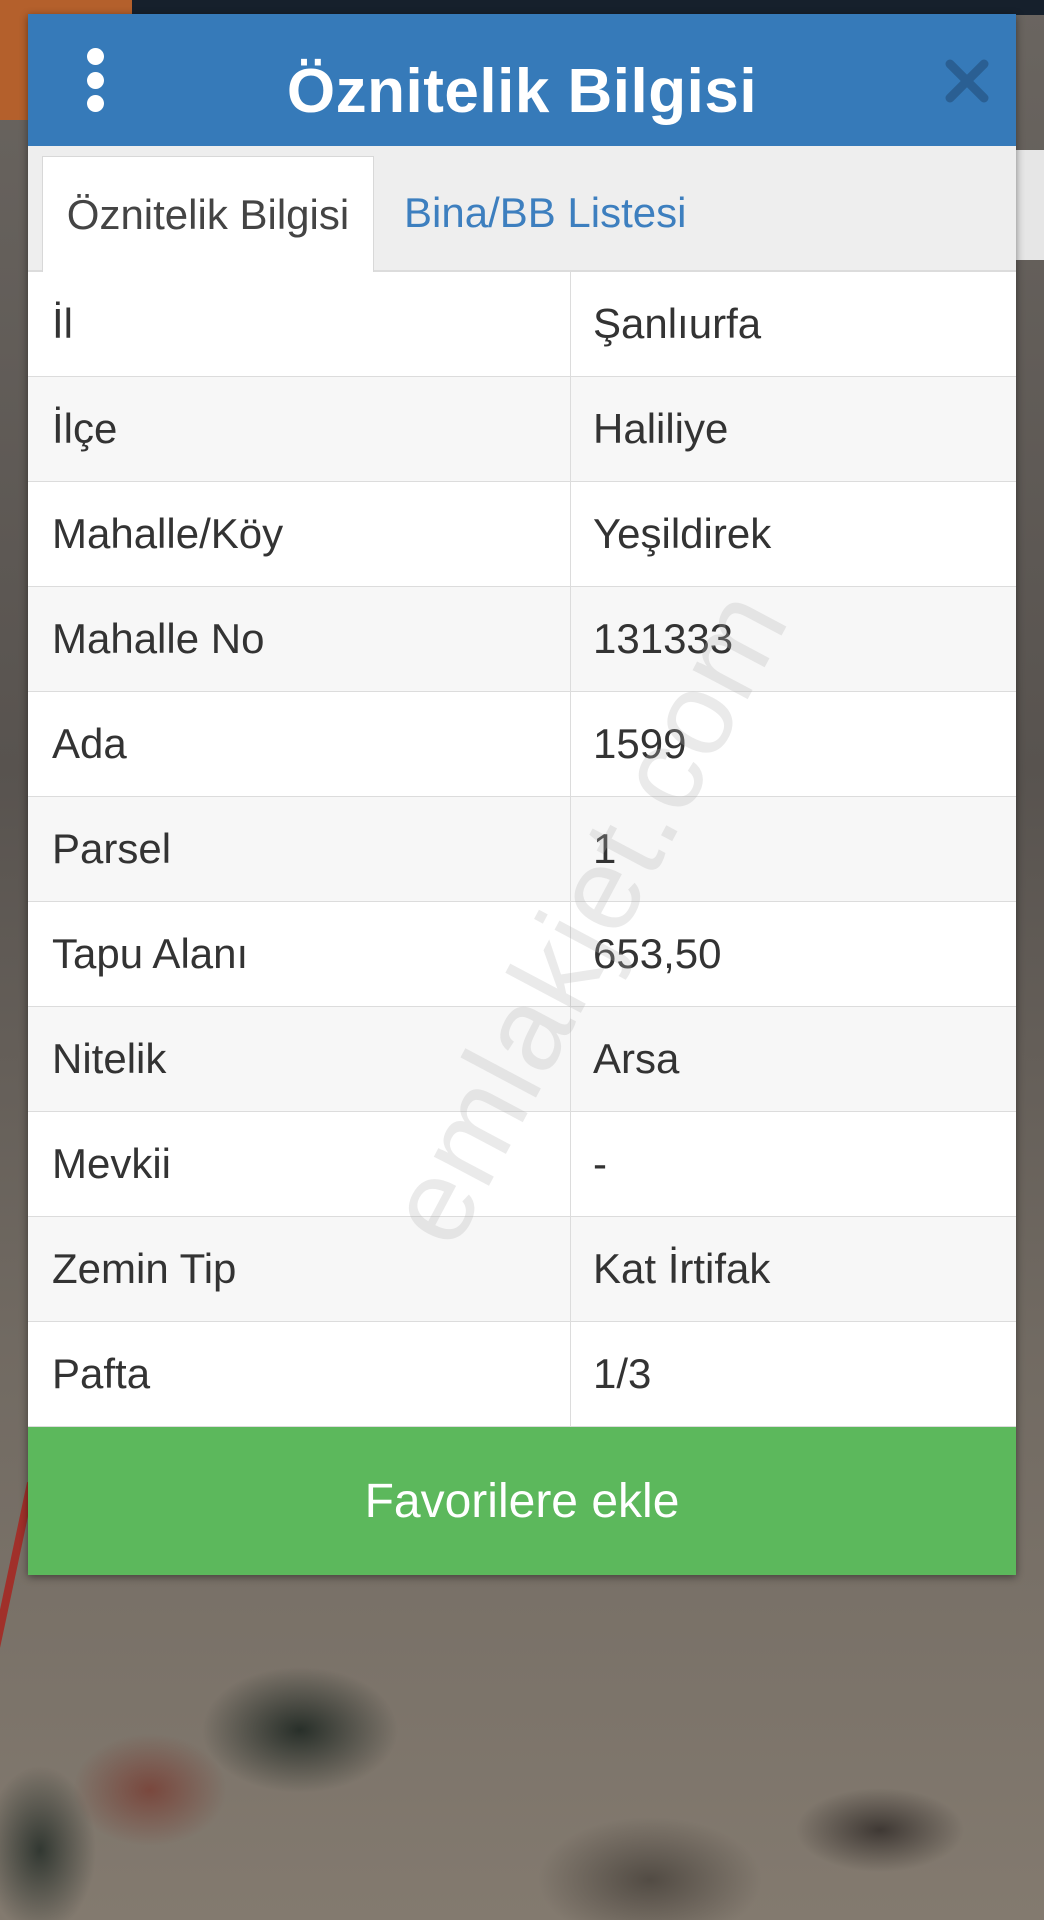 The image size is (1044, 1920). What do you see at coordinates (299, 954) in the screenshot?
I see `attribute-key: Tapu Alanı` at bounding box center [299, 954].